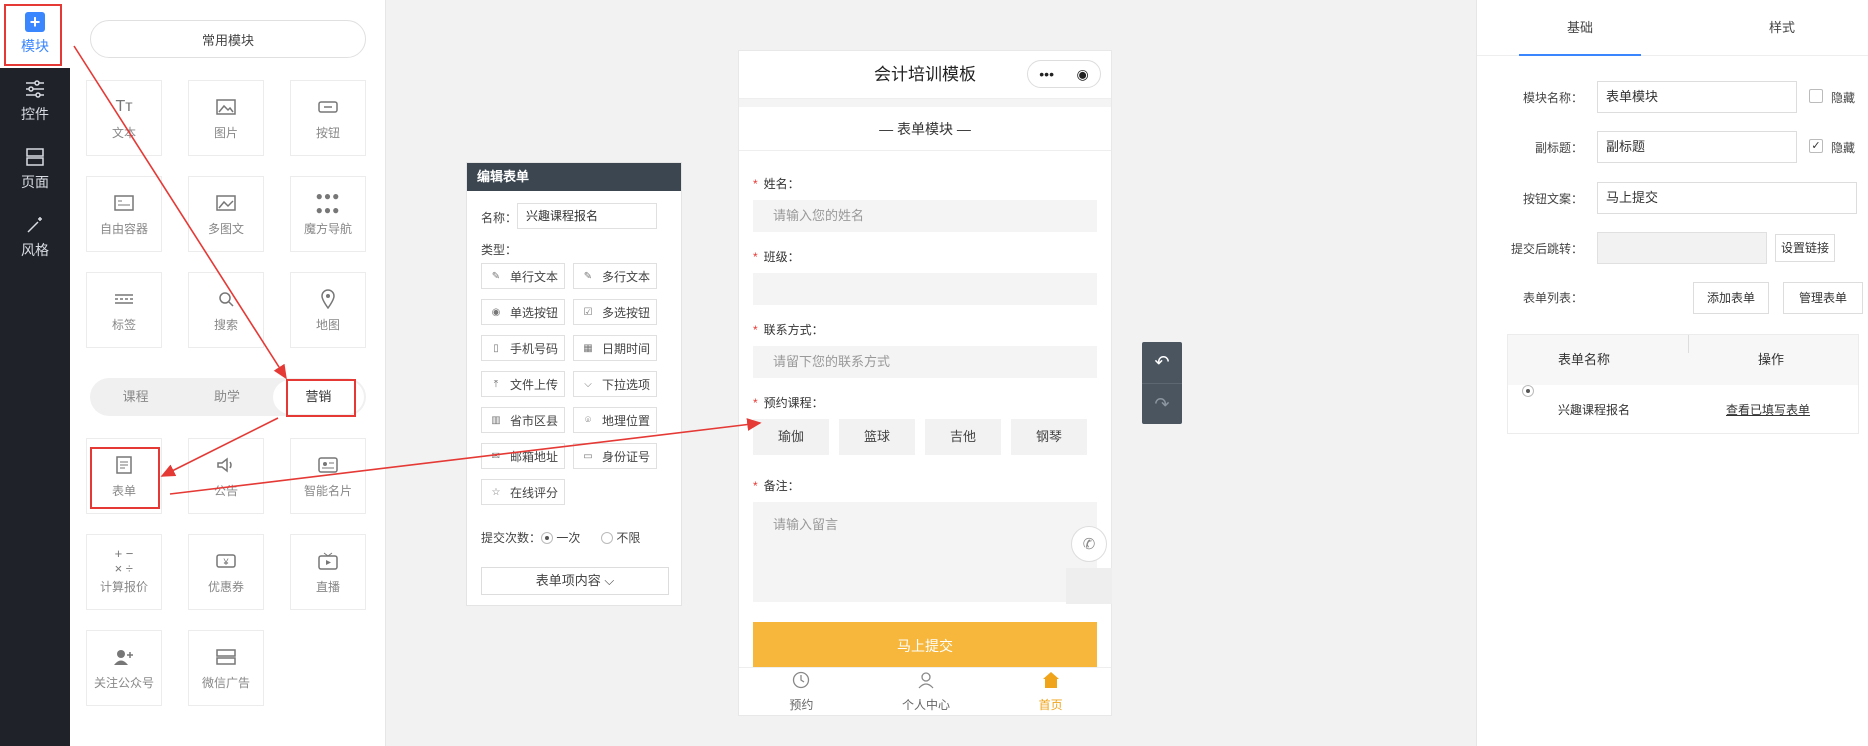  What do you see at coordinates (925, 552) in the screenshot?
I see `remark-textarea: 请输入留言` at bounding box center [925, 552].